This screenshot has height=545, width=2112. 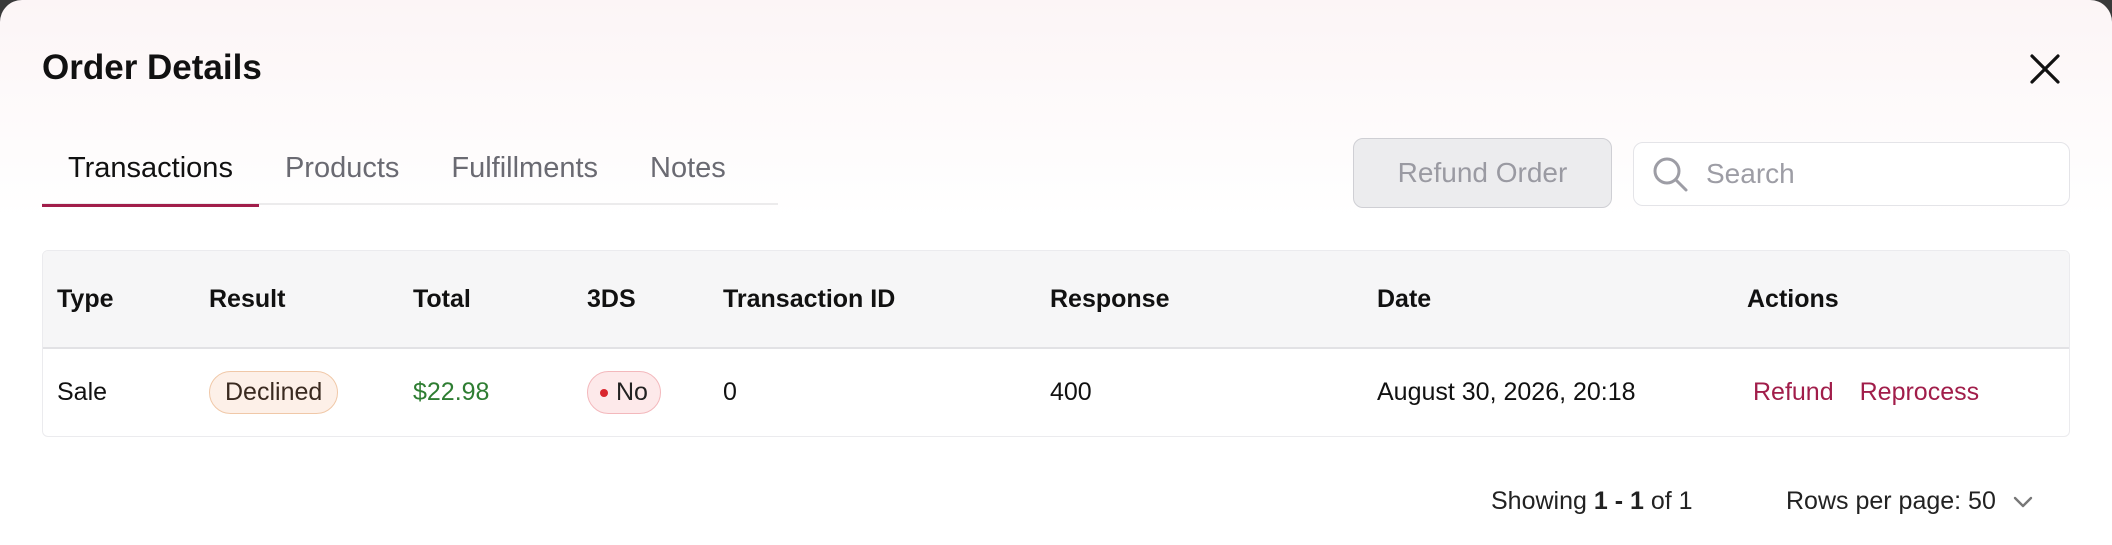 What do you see at coordinates (1482, 173) in the screenshot?
I see `refund-order-button: Refund Order` at bounding box center [1482, 173].